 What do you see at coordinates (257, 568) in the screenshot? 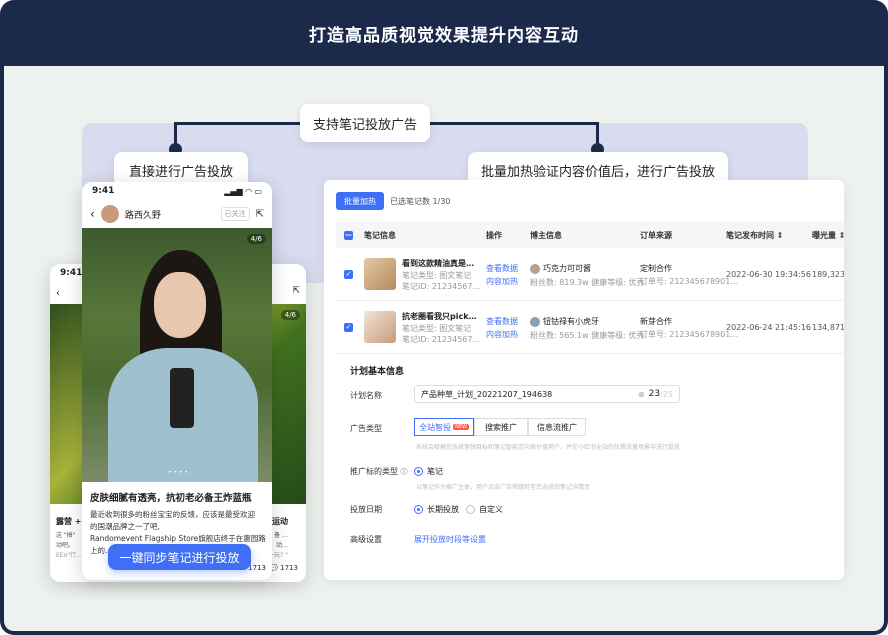
I see `like-count-value: 1713` at bounding box center [257, 568].